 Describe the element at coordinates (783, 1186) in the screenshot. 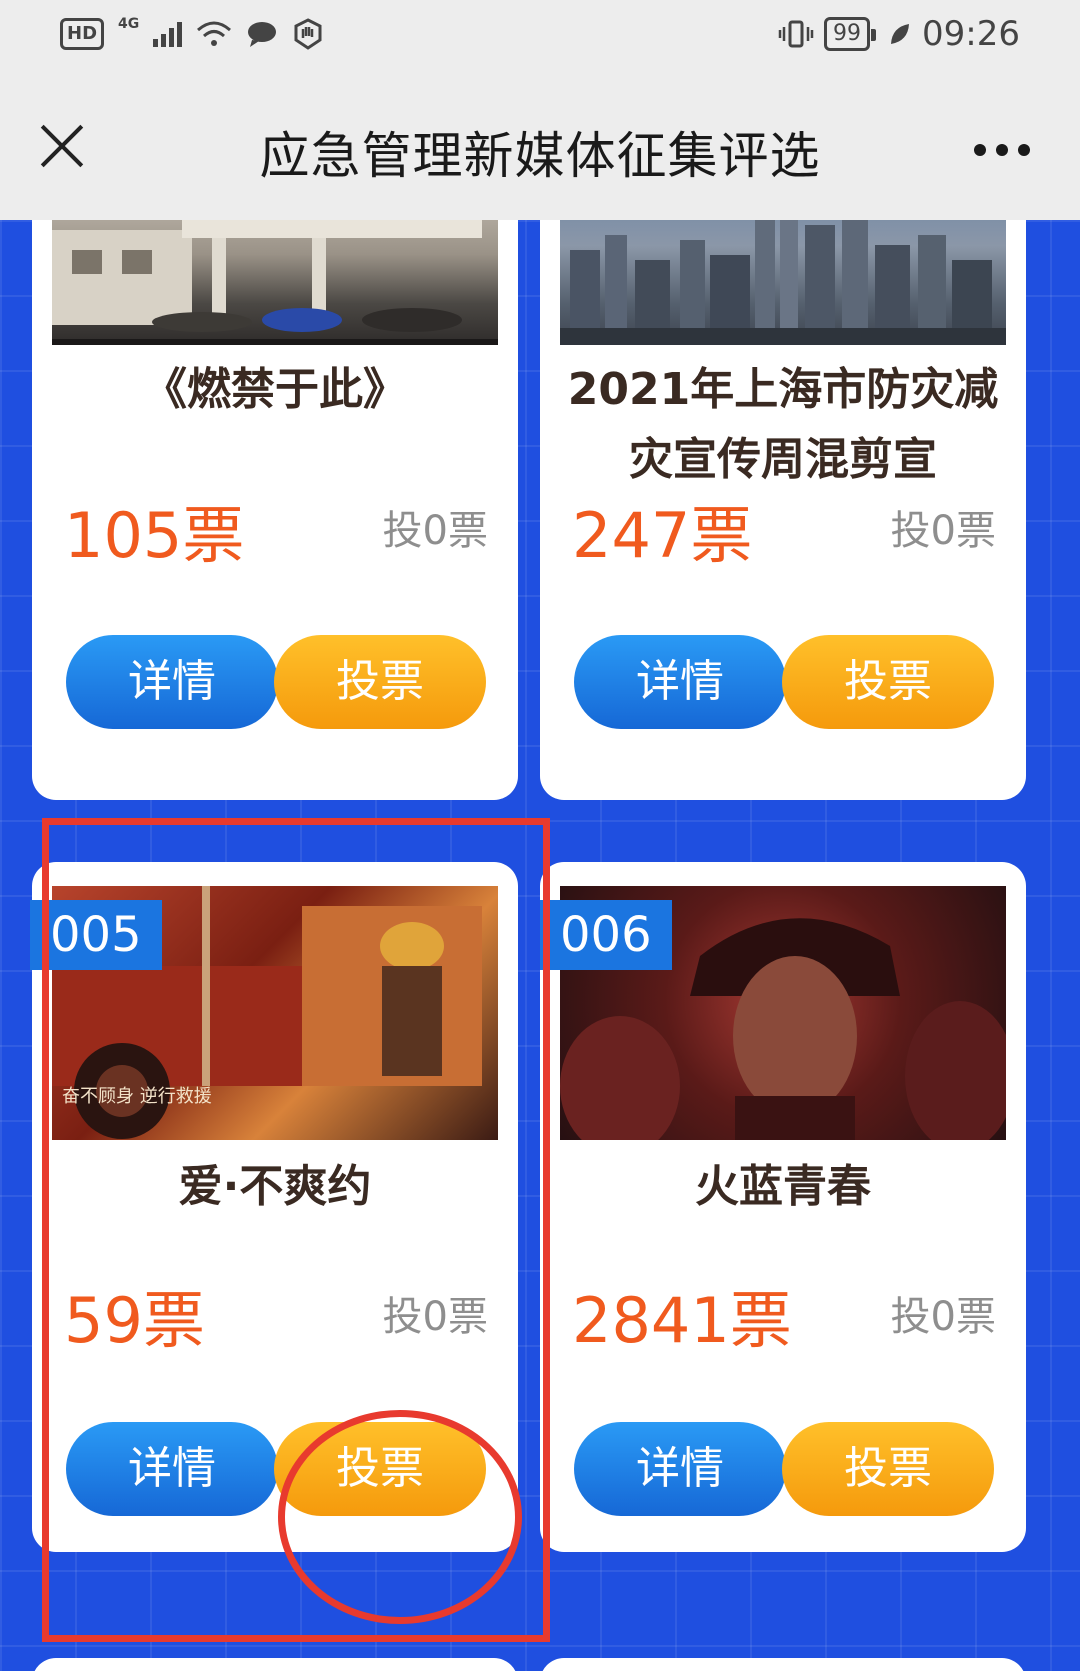

I see `entry-title: 火蓝青春` at that location.